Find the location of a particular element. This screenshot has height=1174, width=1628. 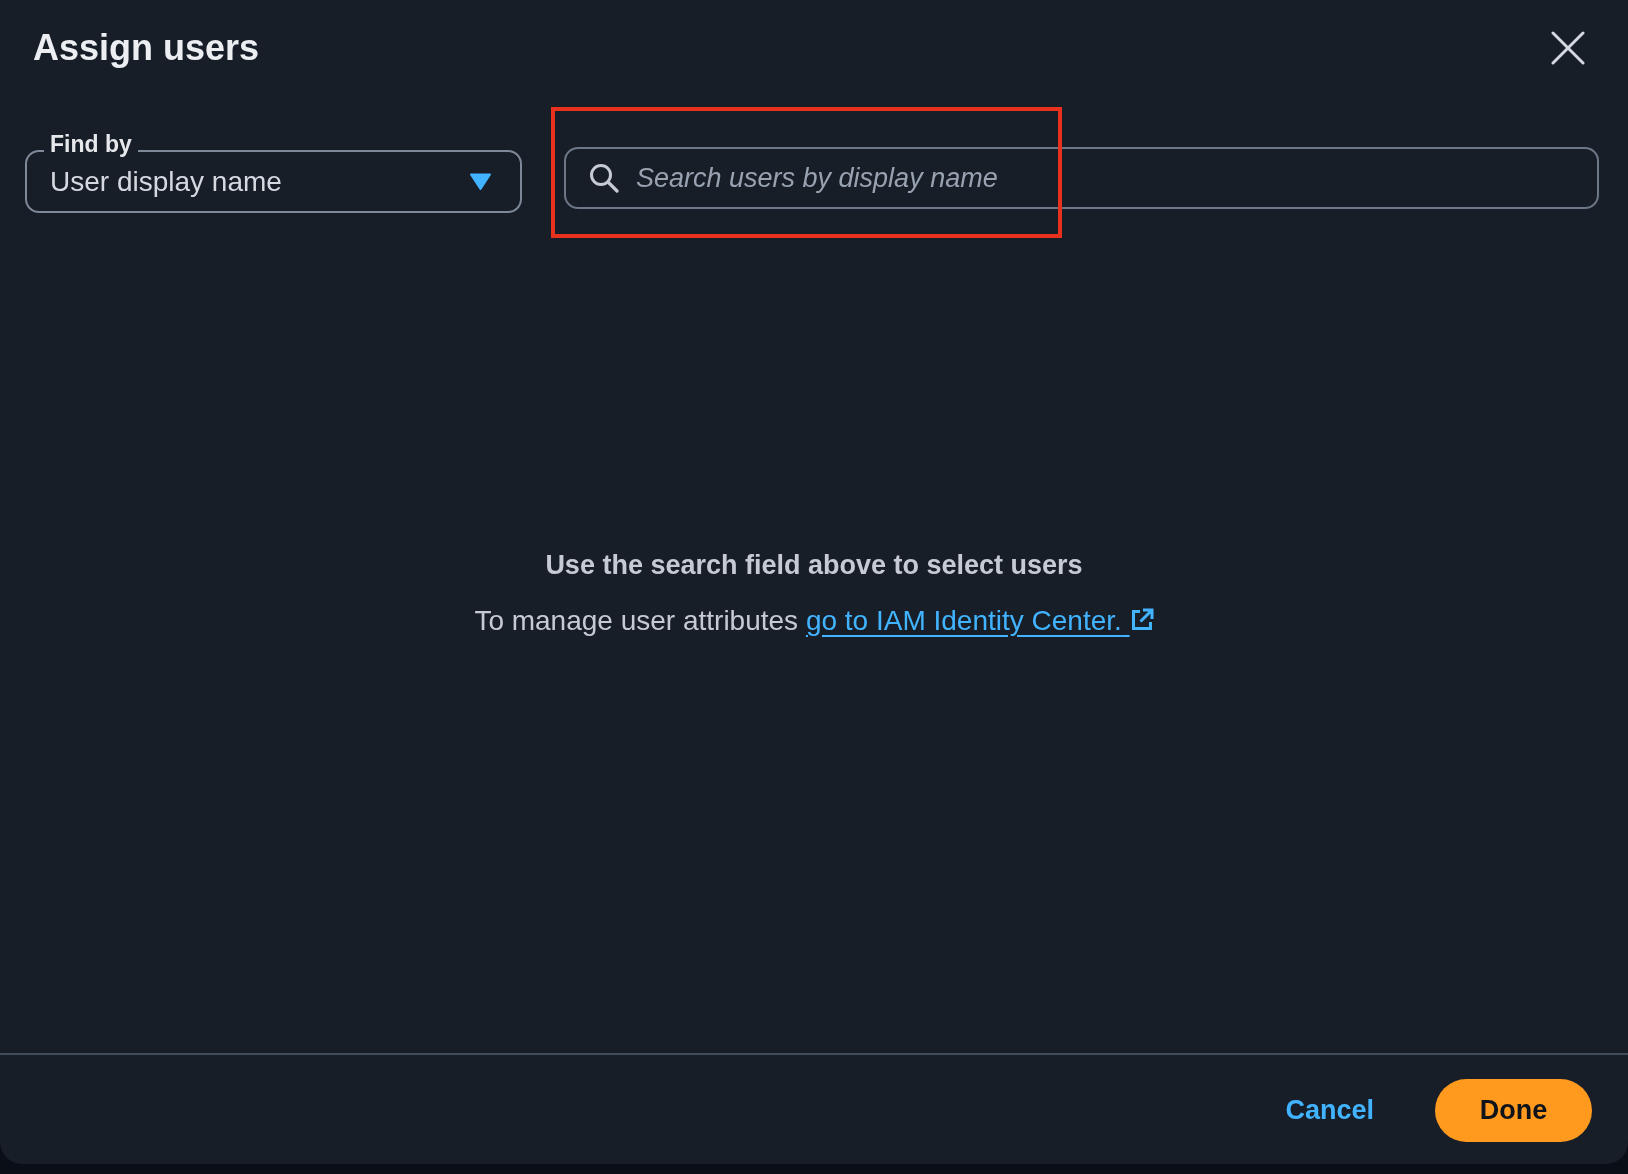

manage-attributes-text: To manage user attributes go to IAM Identity Center. is located at coordinates (814, 621).